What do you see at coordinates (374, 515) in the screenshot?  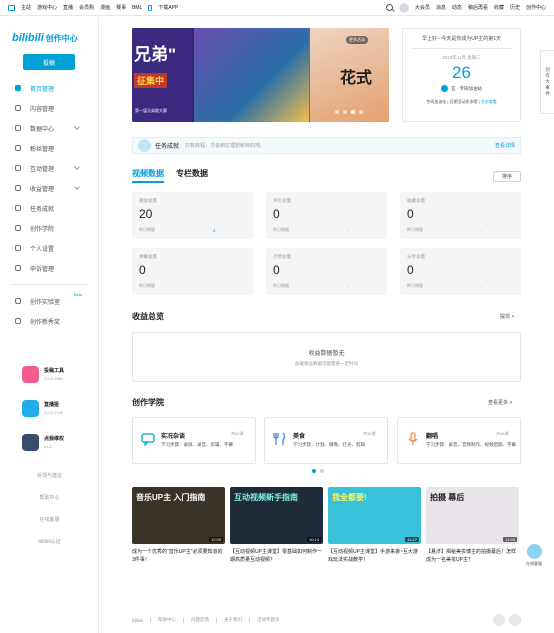 I see `video-thumbnail: 我全都要! 11:27` at bounding box center [374, 515].